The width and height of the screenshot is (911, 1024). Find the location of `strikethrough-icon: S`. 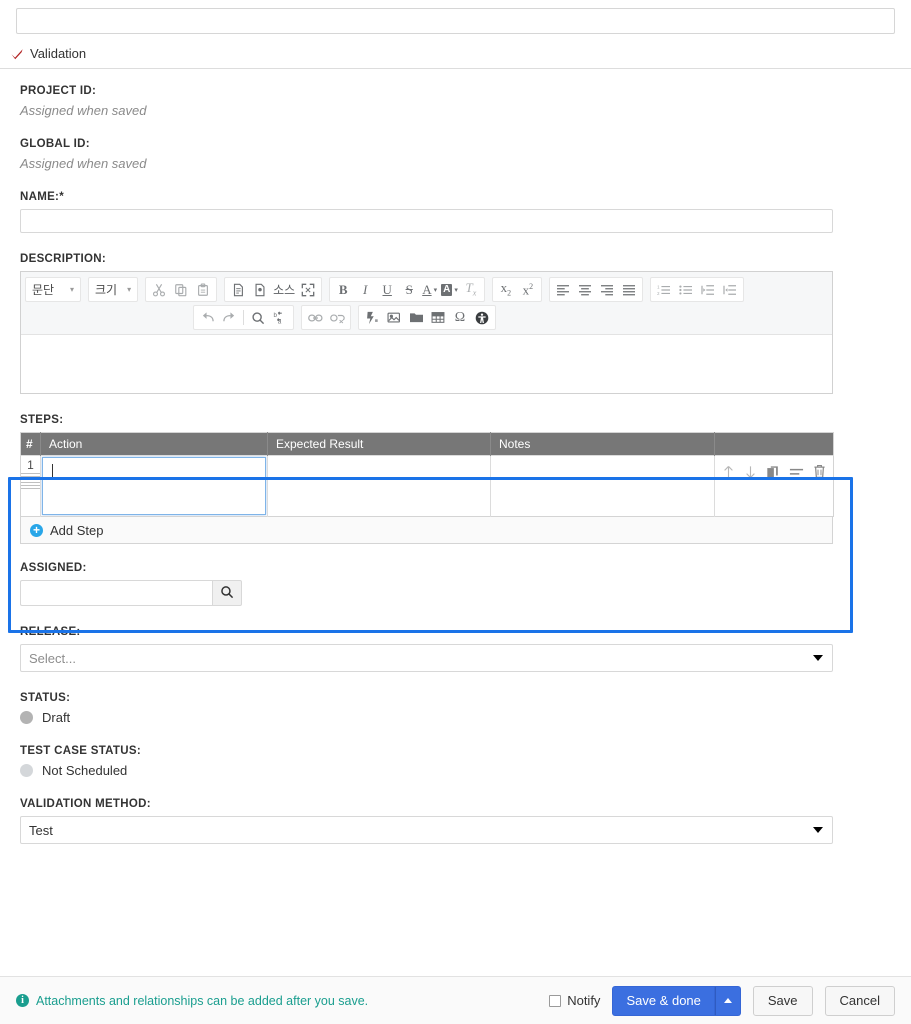

strikethrough-icon: S is located at coordinates (409, 289).